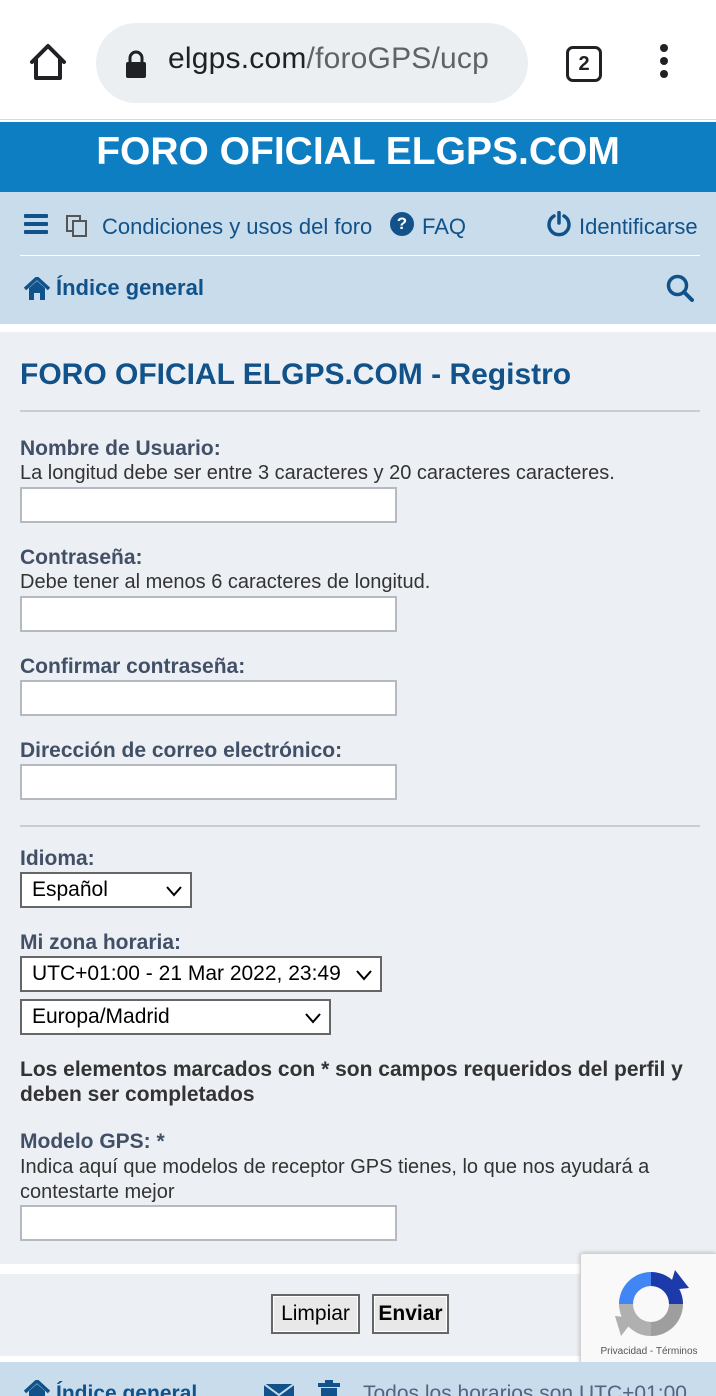 The height and width of the screenshot is (1396, 716). What do you see at coordinates (444, 227) in the screenshot?
I see `faq-link: FAQ` at bounding box center [444, 227].